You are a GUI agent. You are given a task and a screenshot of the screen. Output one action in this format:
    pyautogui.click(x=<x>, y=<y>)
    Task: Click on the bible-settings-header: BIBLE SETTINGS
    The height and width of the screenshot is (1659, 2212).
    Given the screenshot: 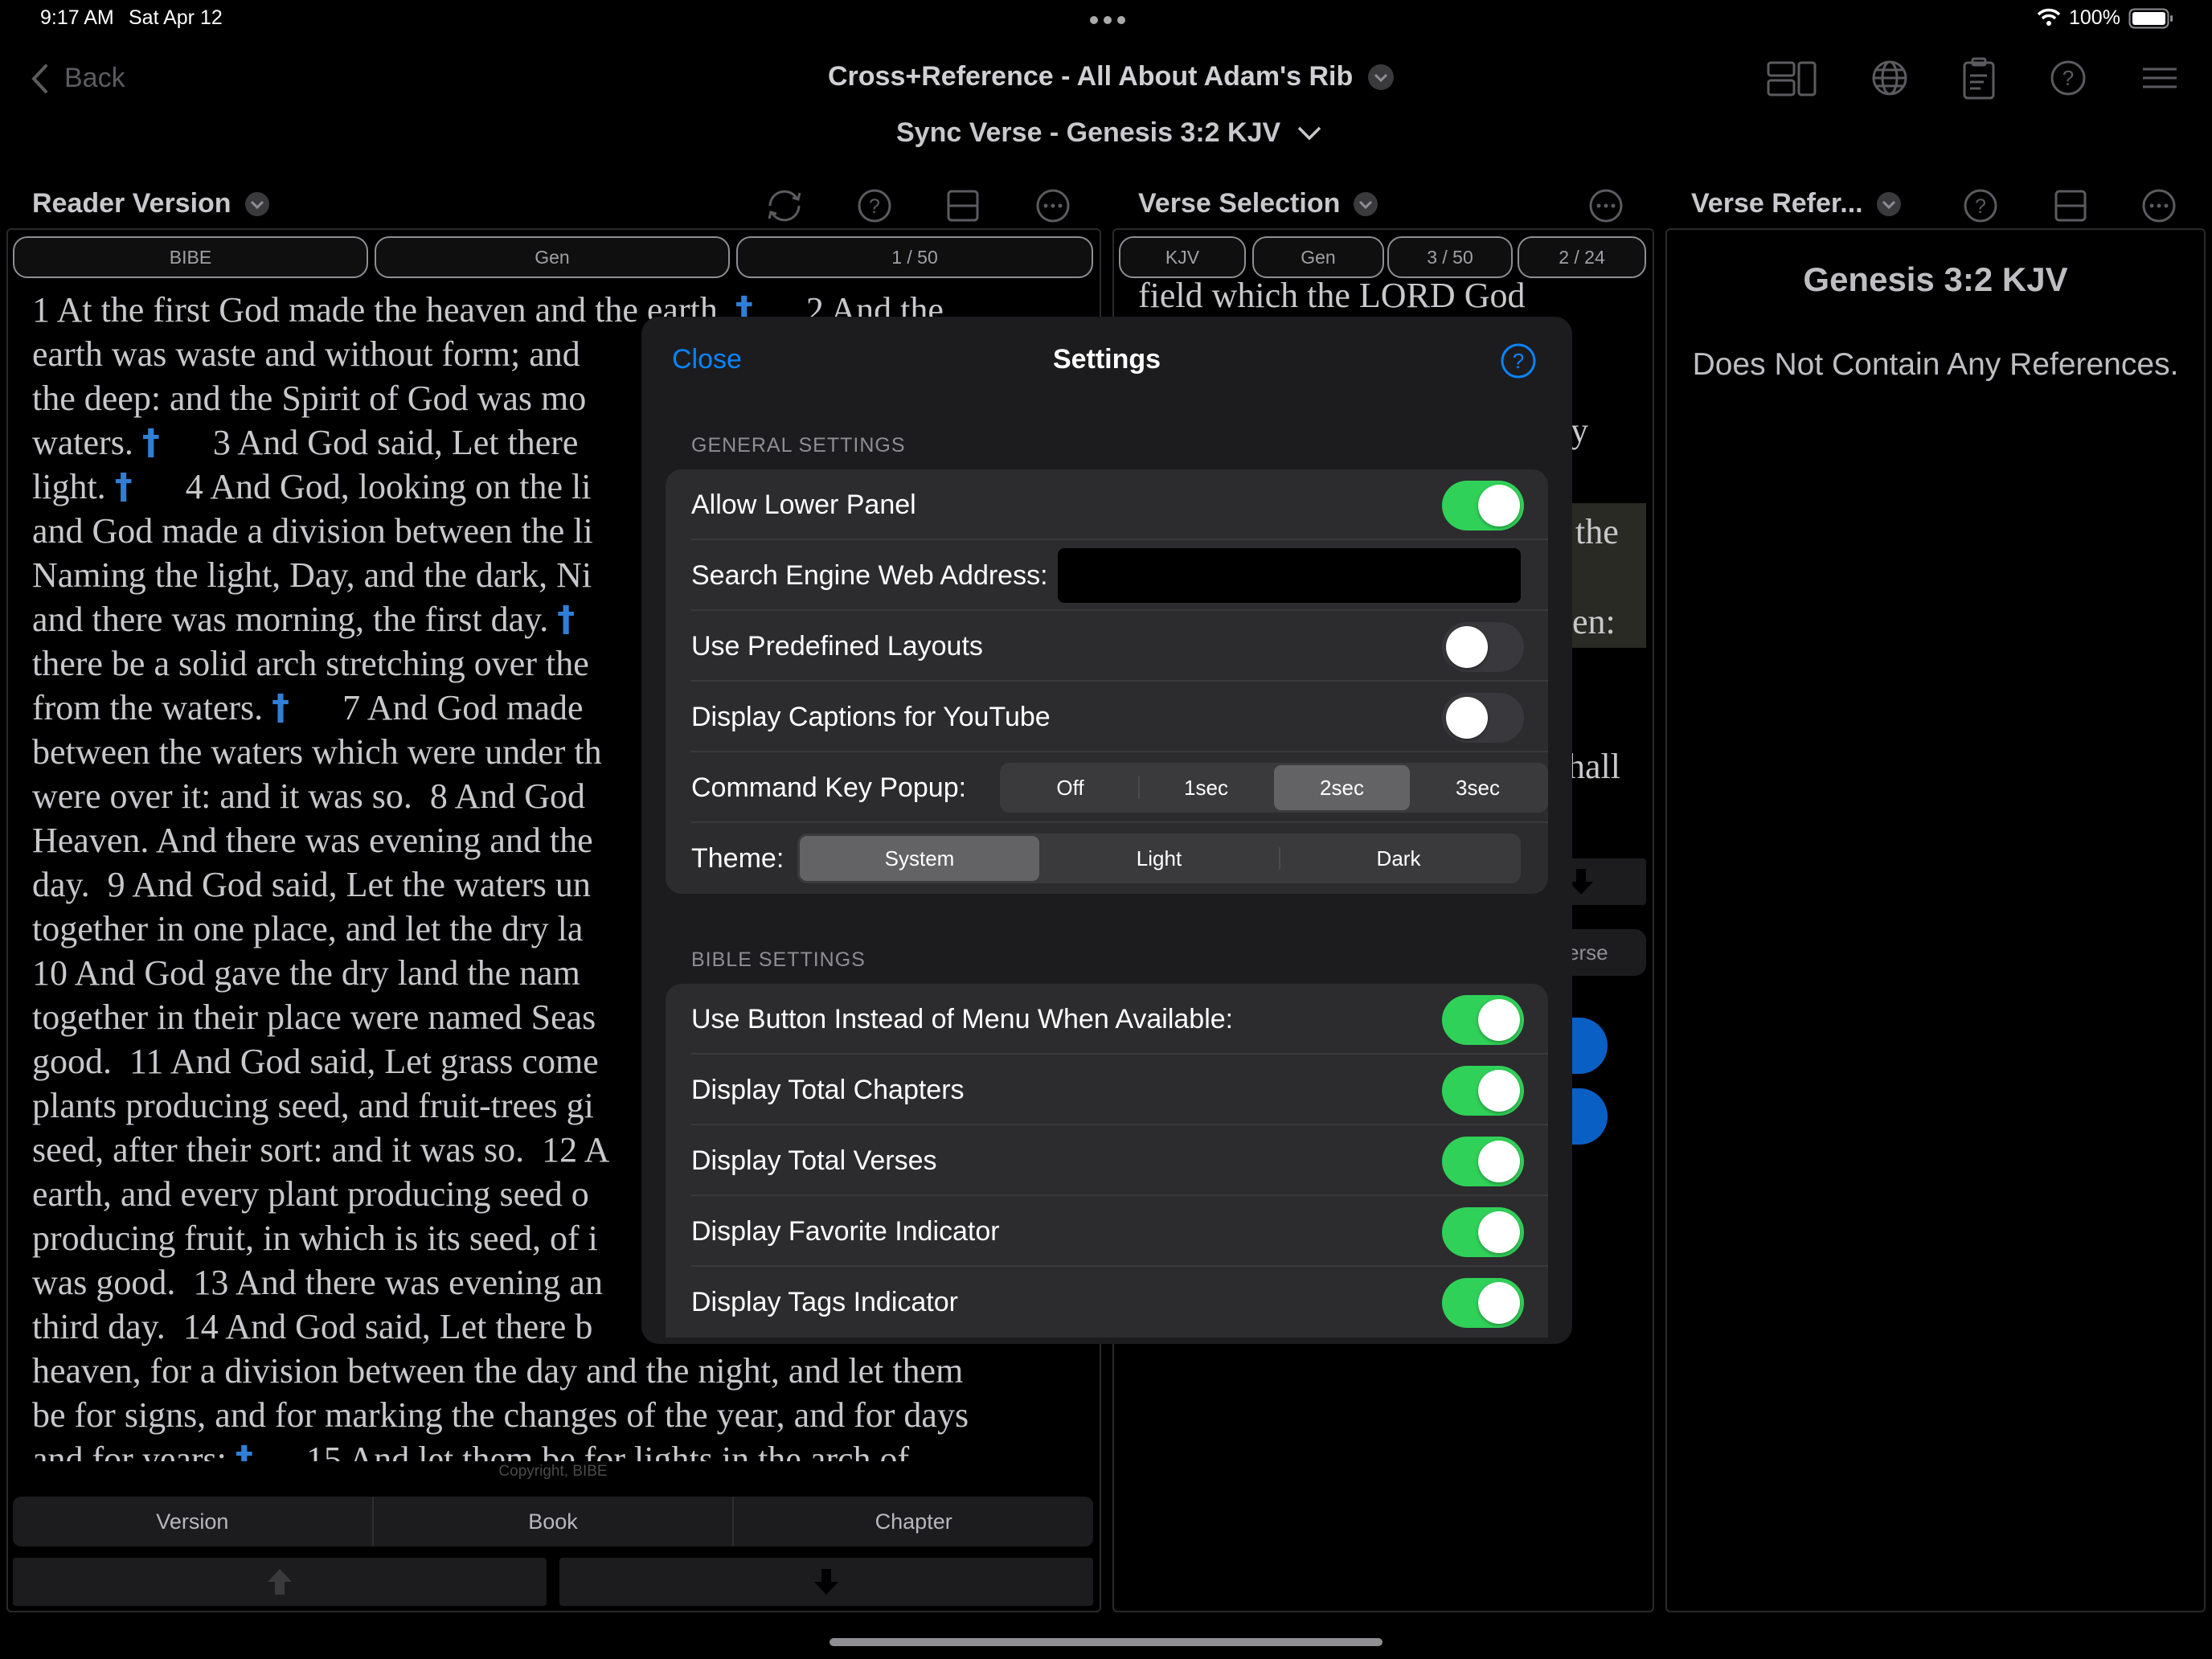 What is the action you would take?
    pyautogui.click(x=778, y=959)
    